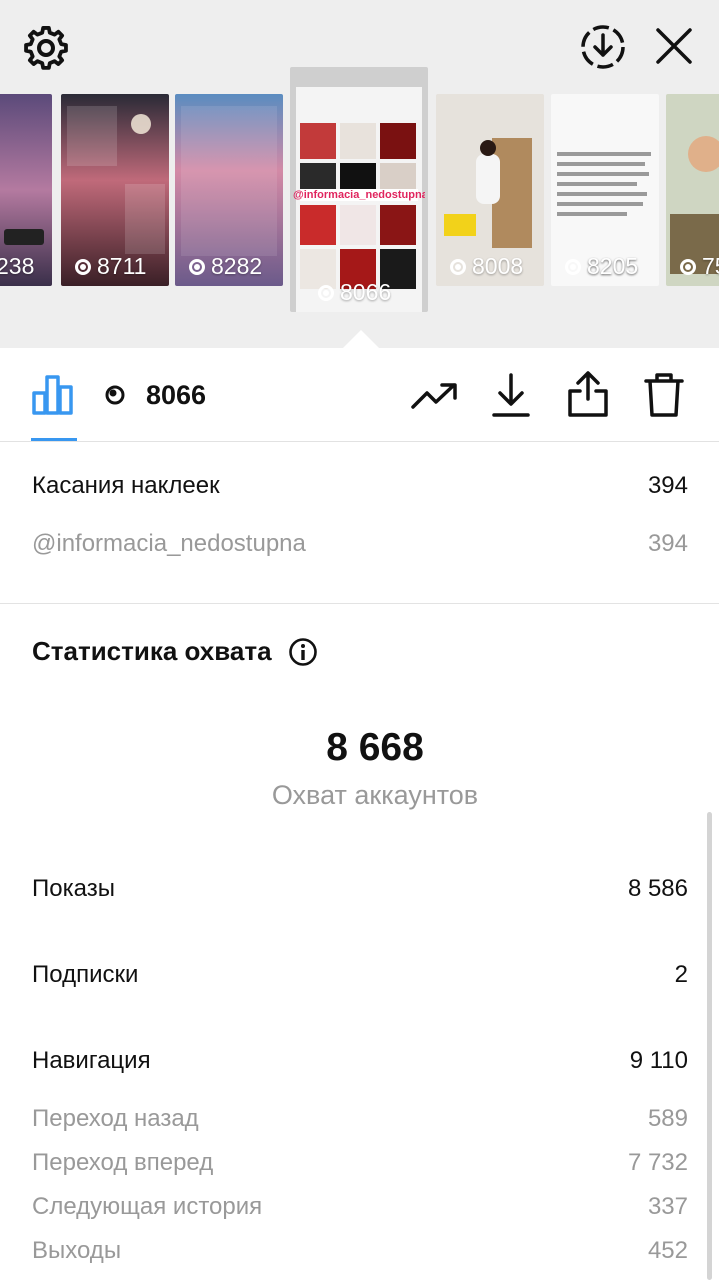 The image size is (719, 1280). Describe the element at coordinates (360, 1207) in the screenshot. I see `next-story-row: Следующая история 337` at that location.